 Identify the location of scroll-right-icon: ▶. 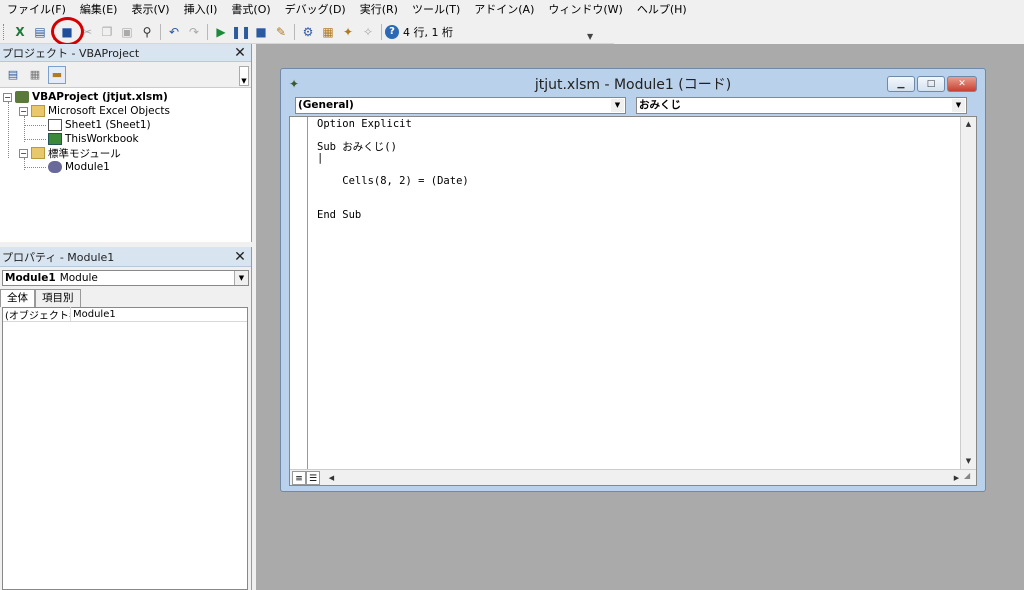
(956, 478).